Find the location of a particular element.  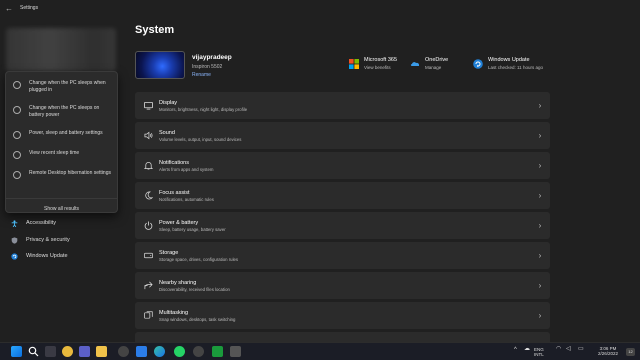

store-icon is located at coordinates (141, 351).